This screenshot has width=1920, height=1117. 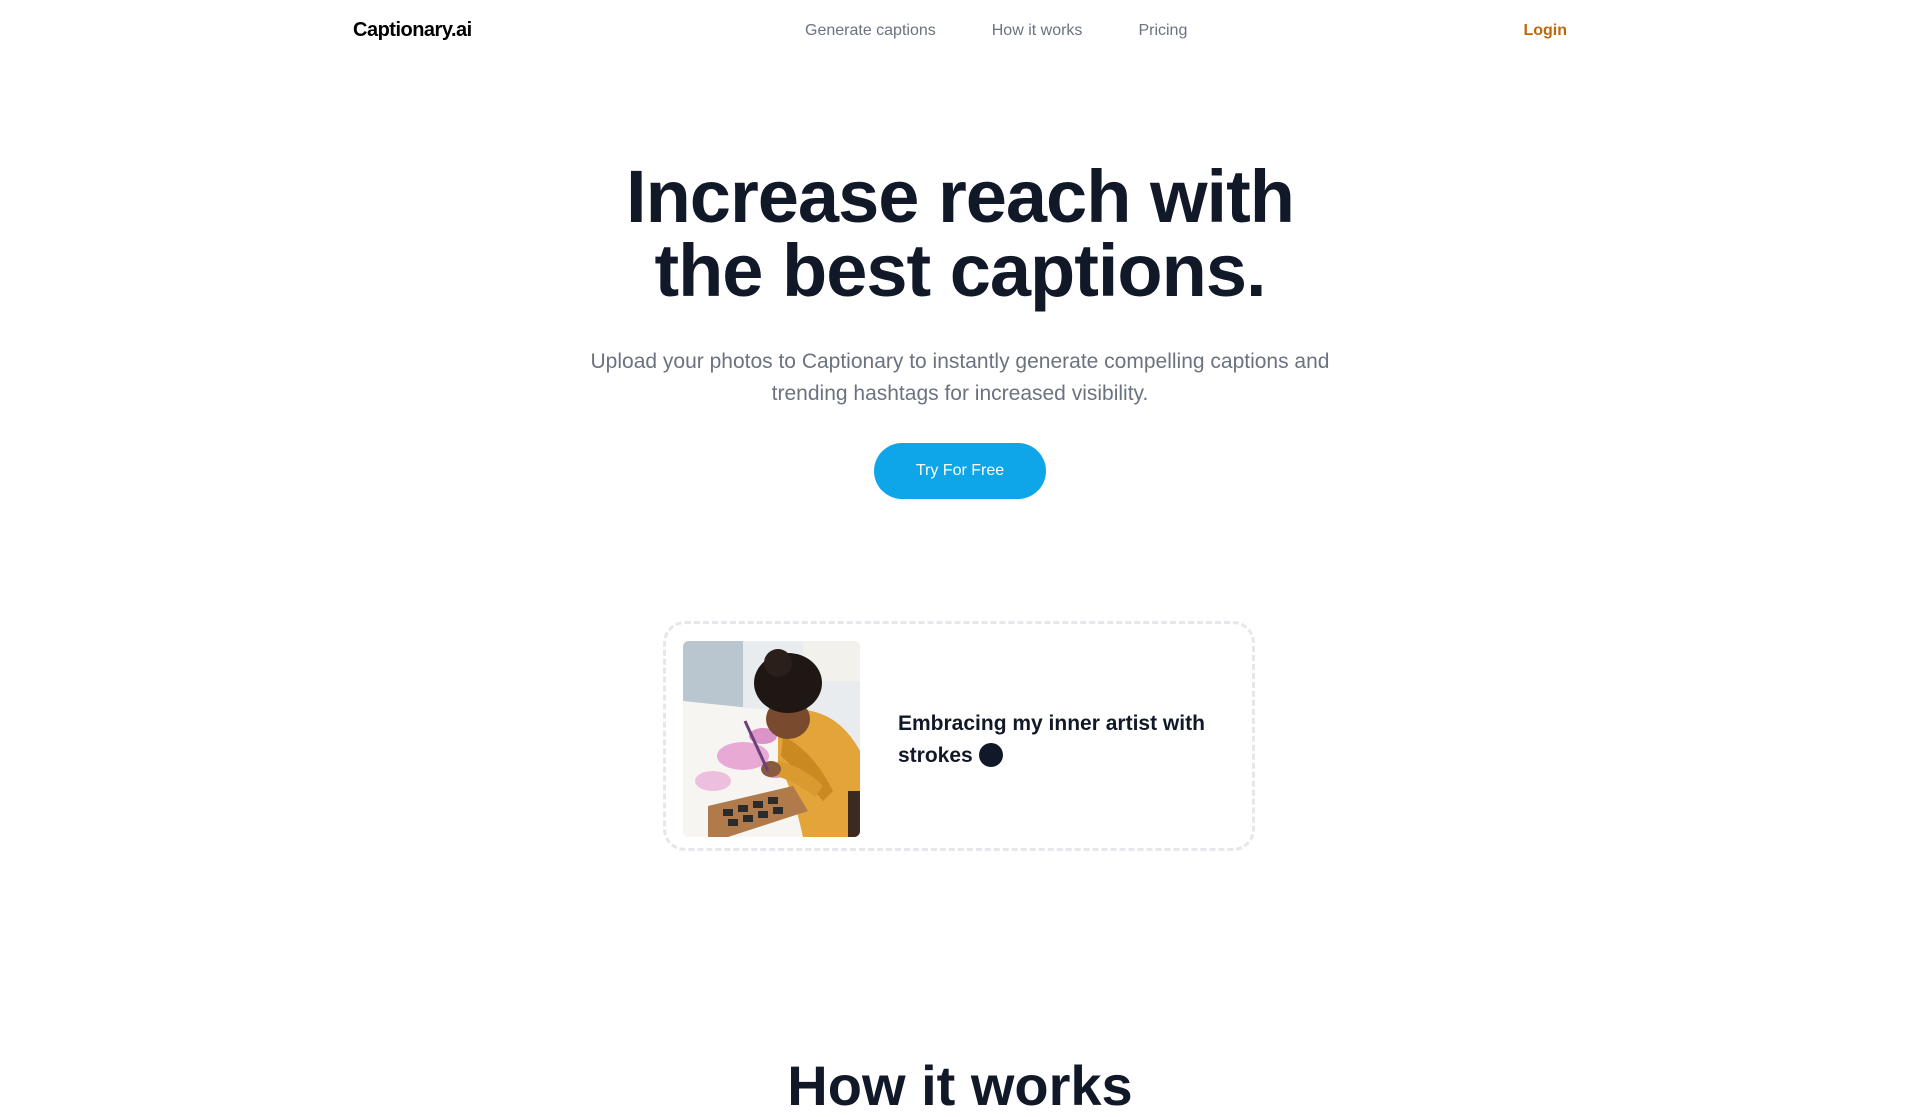 I want to click on nav-link-pricing: Pricing, so click(x=1162, y=31).